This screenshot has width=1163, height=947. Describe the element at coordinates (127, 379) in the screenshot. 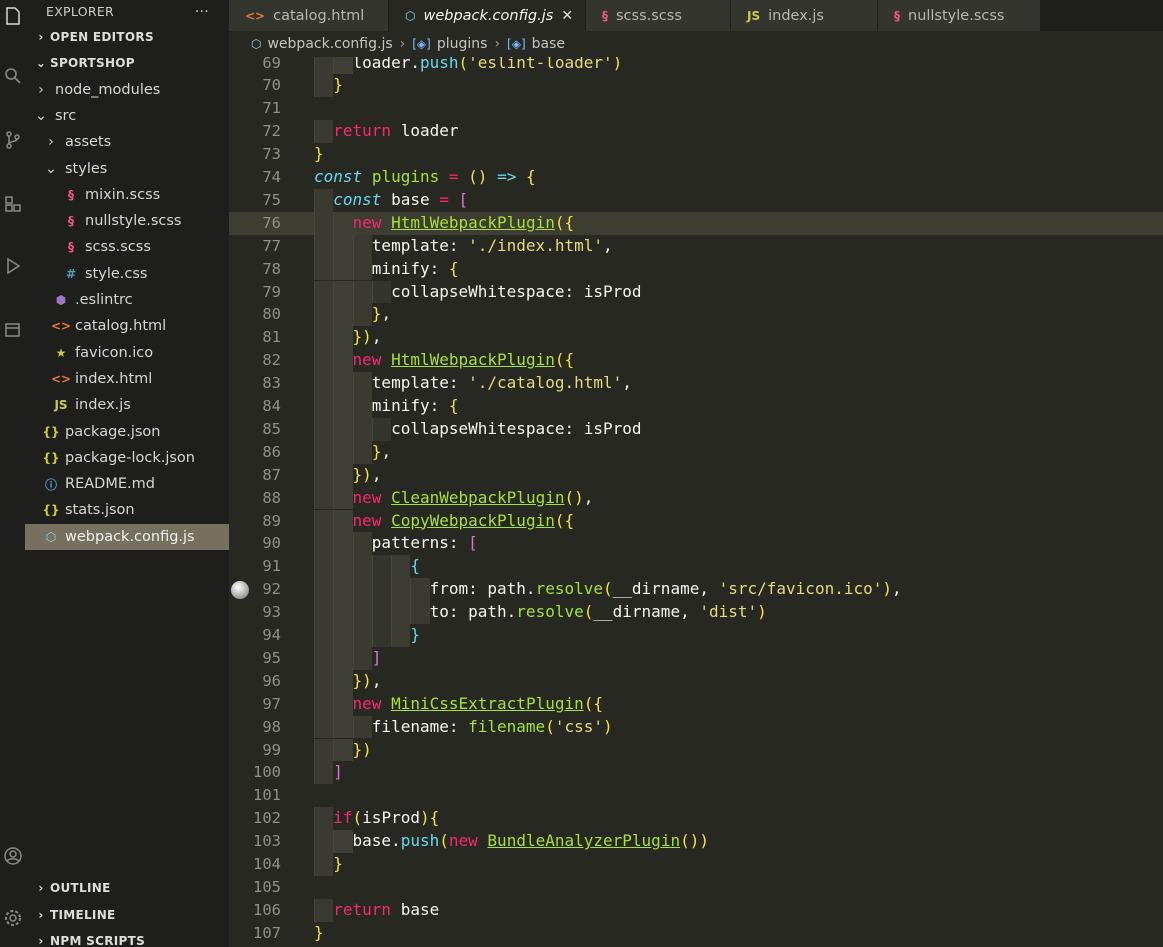

I see `tree-file: <> index.html` at that location.